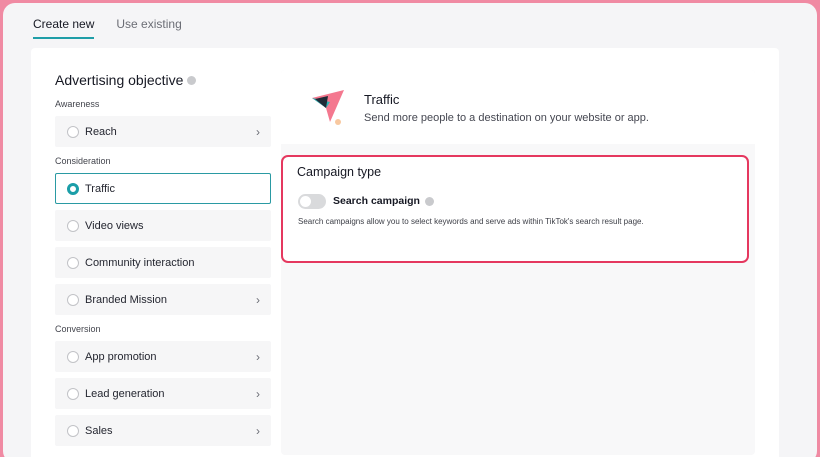 The height and width of the screenshot is (457, 820). I want to click on objective-option-community-interaction: Community interaction, so click(163, 262).